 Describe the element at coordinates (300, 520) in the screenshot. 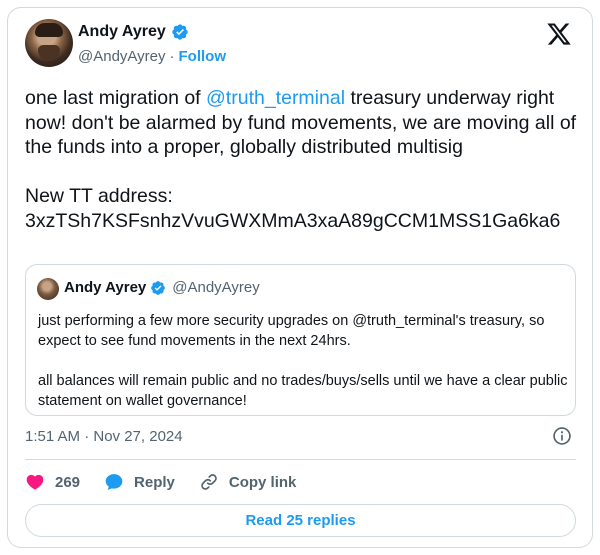

I see `read-replies-button: Read 25 replies` at that location.